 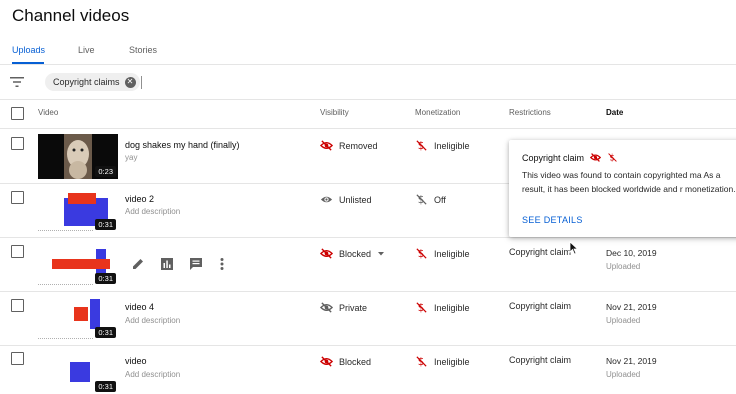 What do you see at coordinates (222, 264) in the screenshot?
I see `more-vert-icon` at bounding box center [222, 264].